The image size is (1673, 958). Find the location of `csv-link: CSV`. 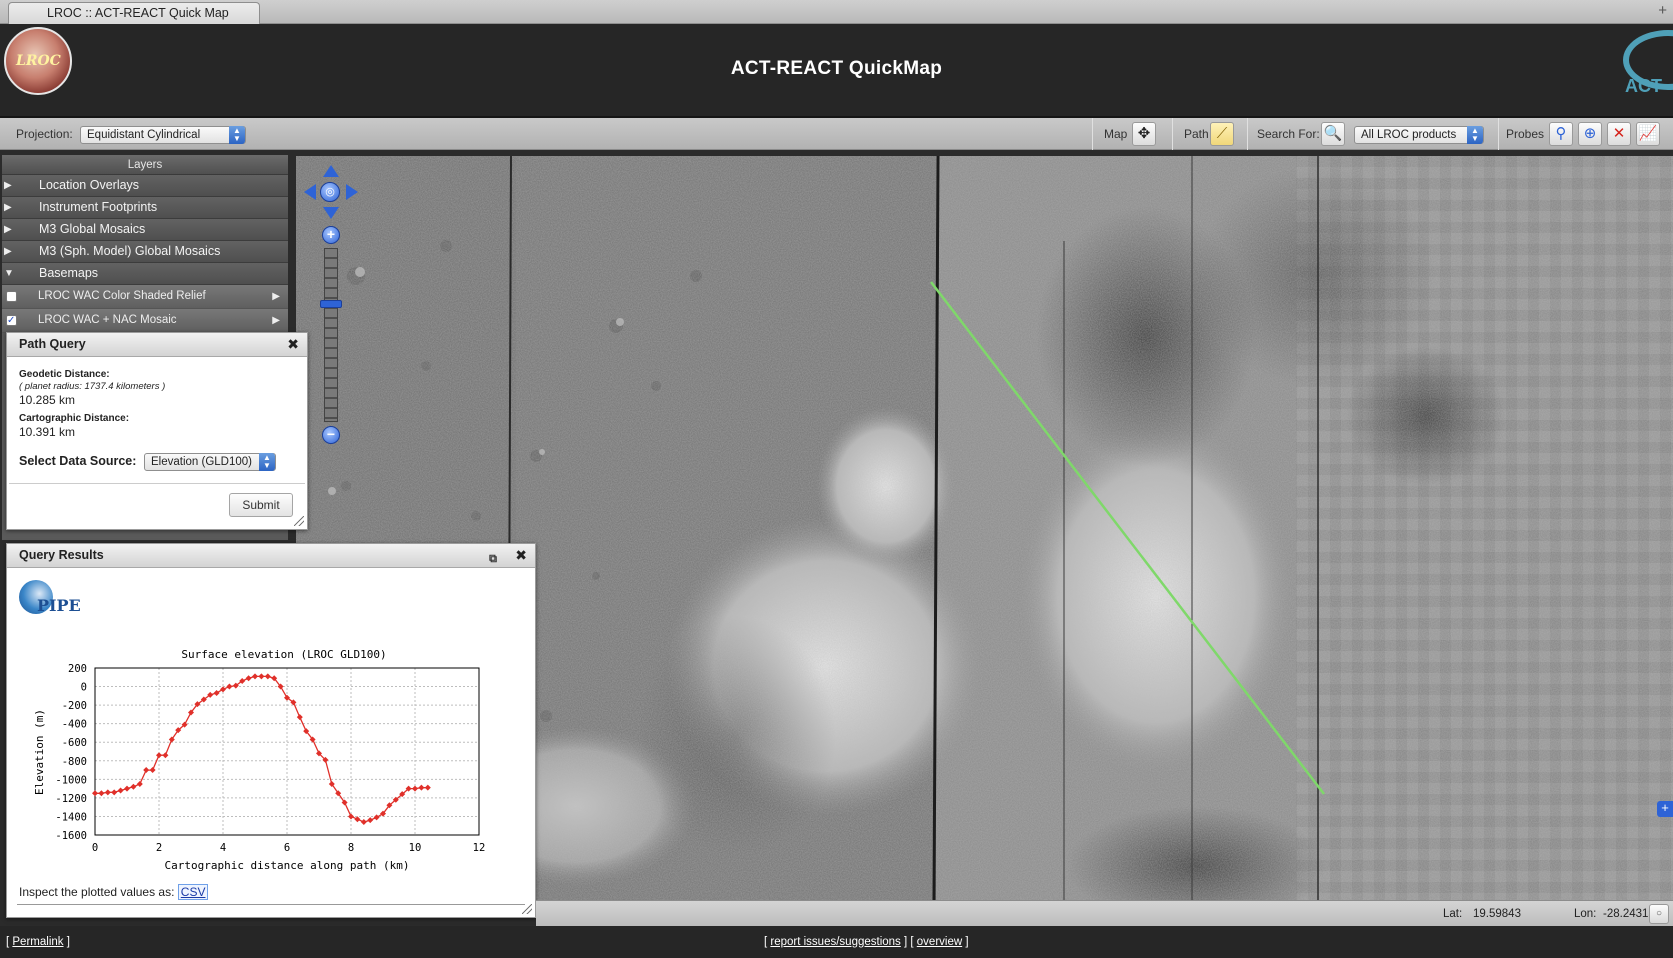

csv-link: CSV is located at coordinates (193, 892).